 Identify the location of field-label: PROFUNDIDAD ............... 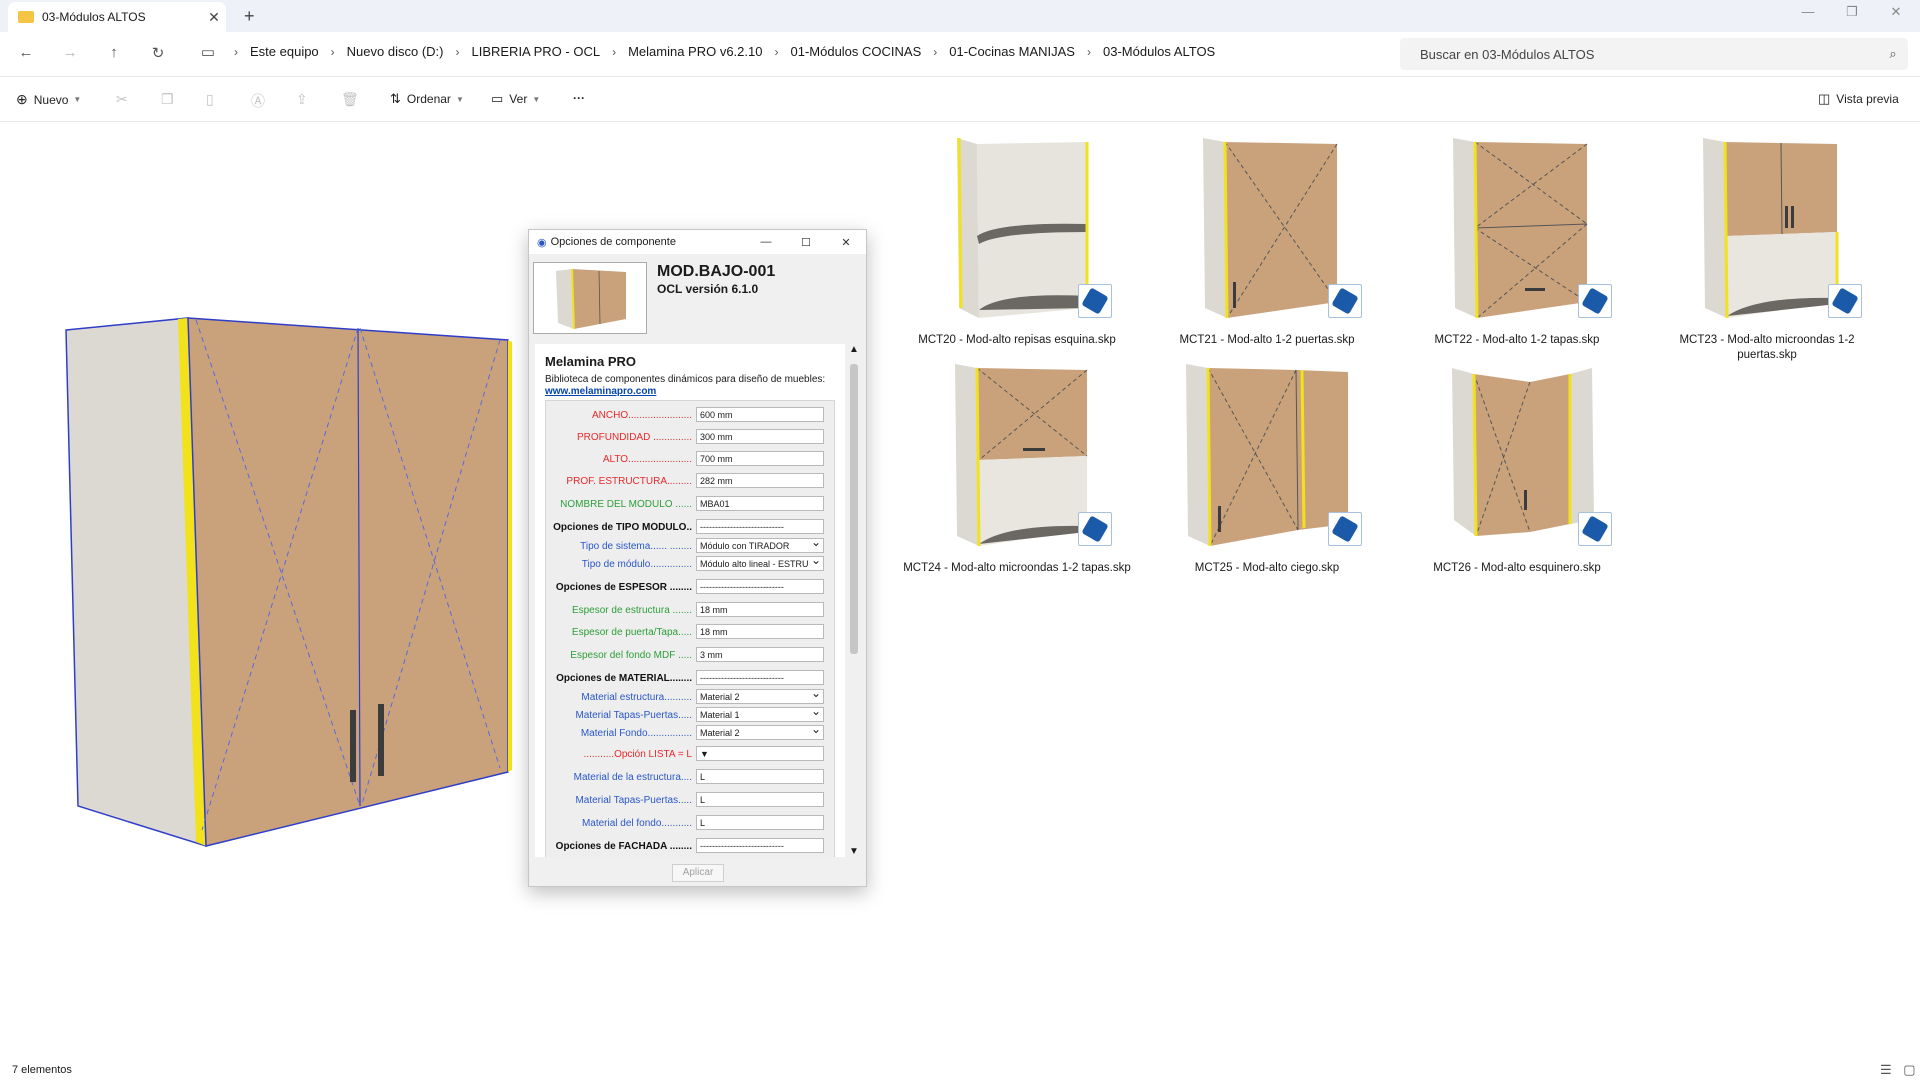
(634, 437).